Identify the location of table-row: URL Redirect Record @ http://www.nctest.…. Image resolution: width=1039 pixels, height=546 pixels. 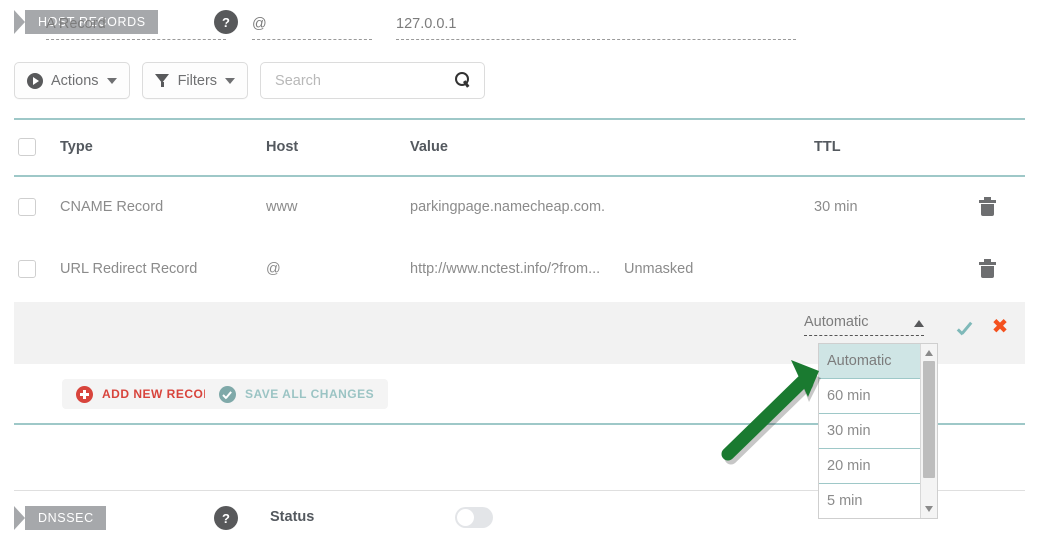
(519, 268).